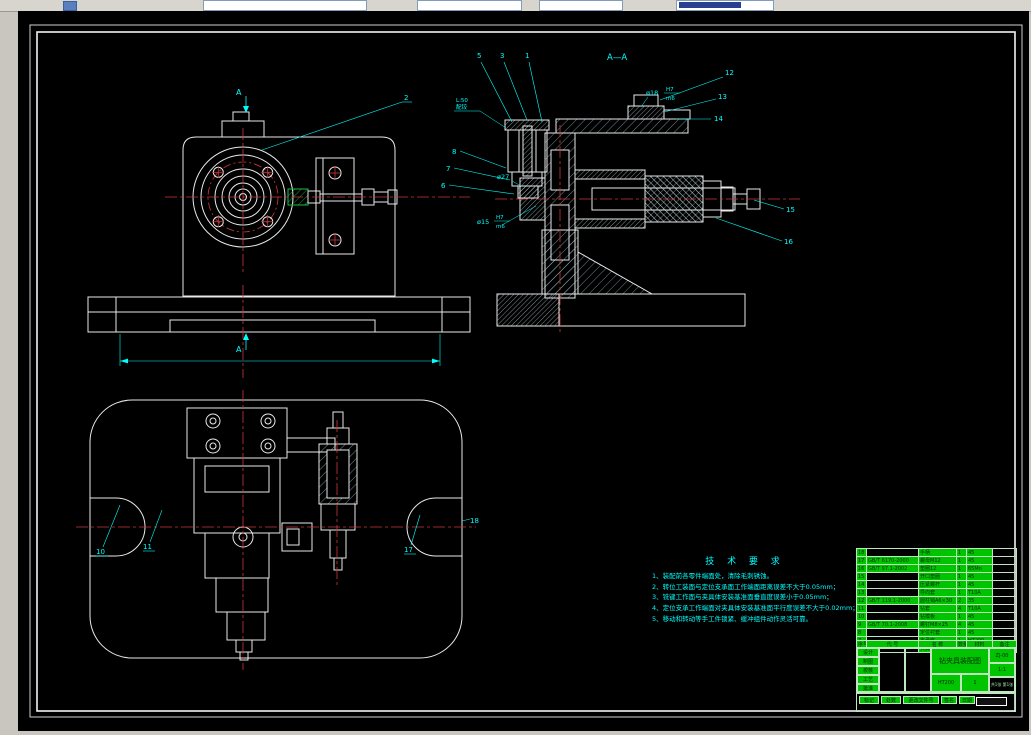 This screenshot has height=735, width=1031. Describe the element at coordinates (280, 350) in the screenshot. I see `front-base-dimension` at that location.